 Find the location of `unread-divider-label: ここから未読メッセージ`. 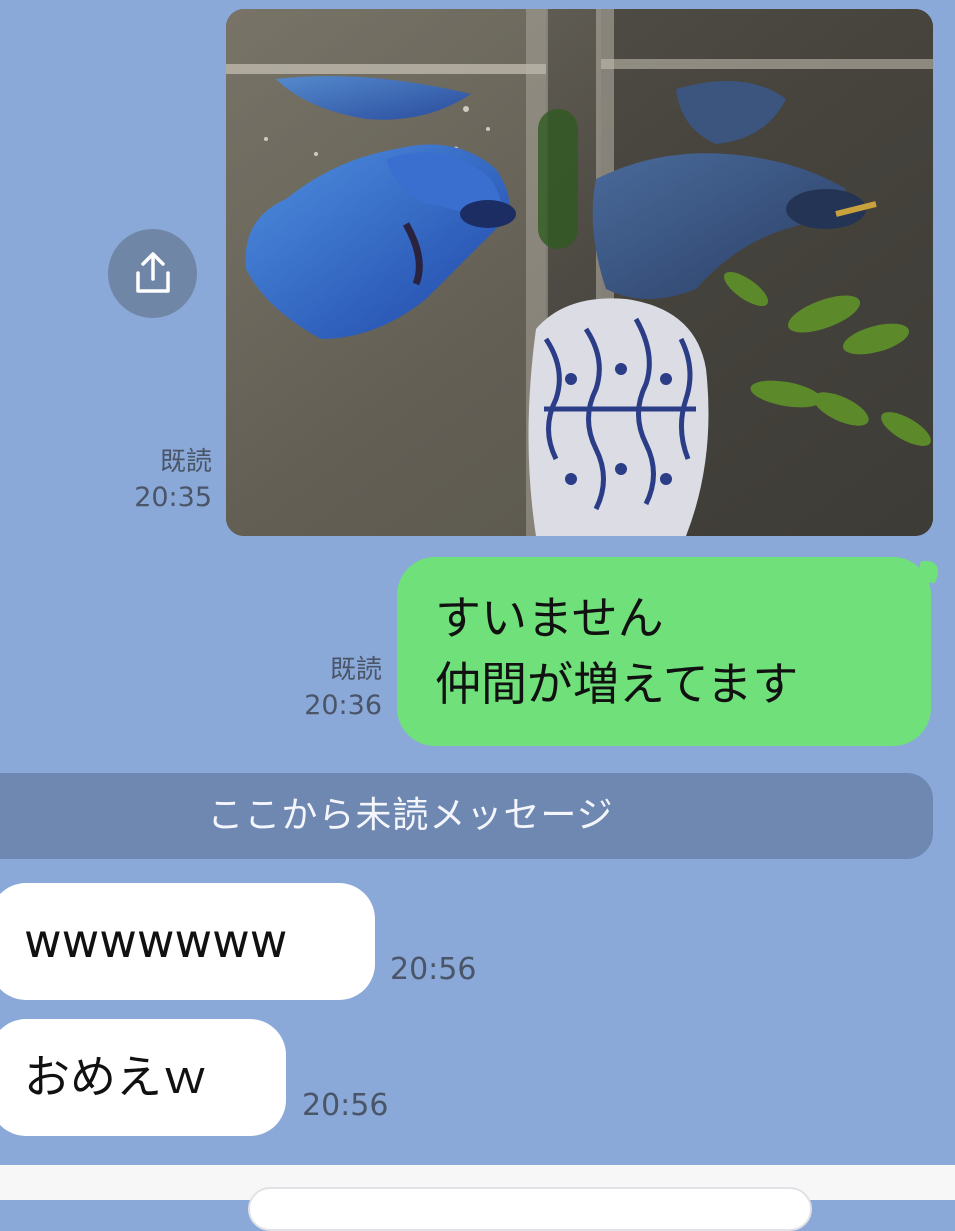

unread-divider-label: ここから未読メッセージ is located at coordinates (410, 815).